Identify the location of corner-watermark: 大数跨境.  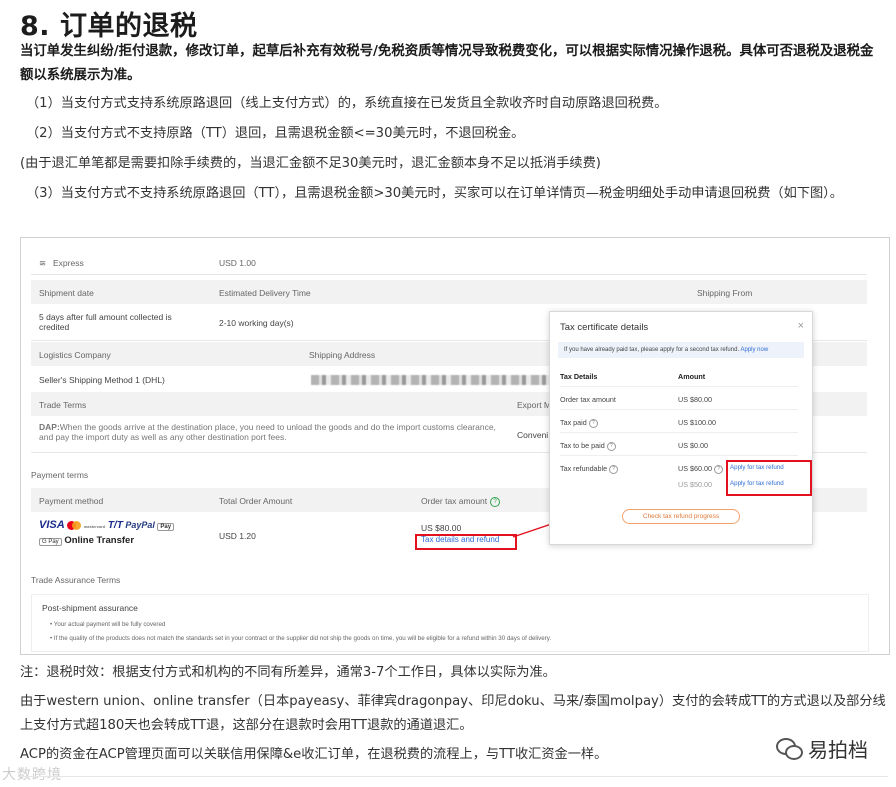
(32, 775).